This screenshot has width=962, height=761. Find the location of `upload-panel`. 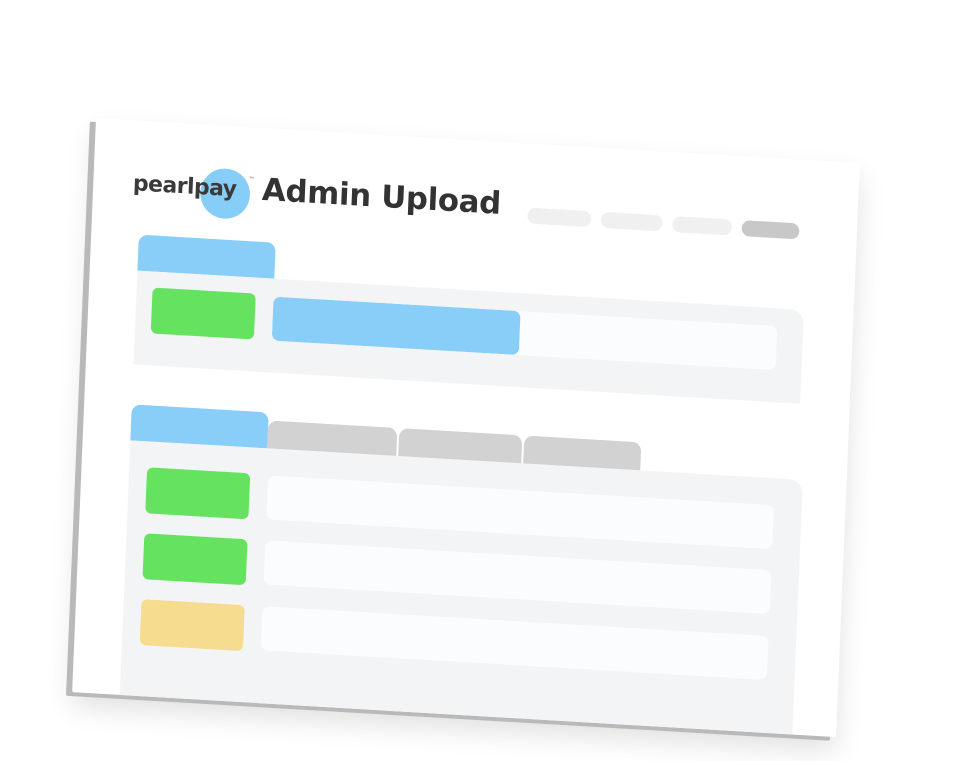

upload-panel is located at coordinates (469, 337).